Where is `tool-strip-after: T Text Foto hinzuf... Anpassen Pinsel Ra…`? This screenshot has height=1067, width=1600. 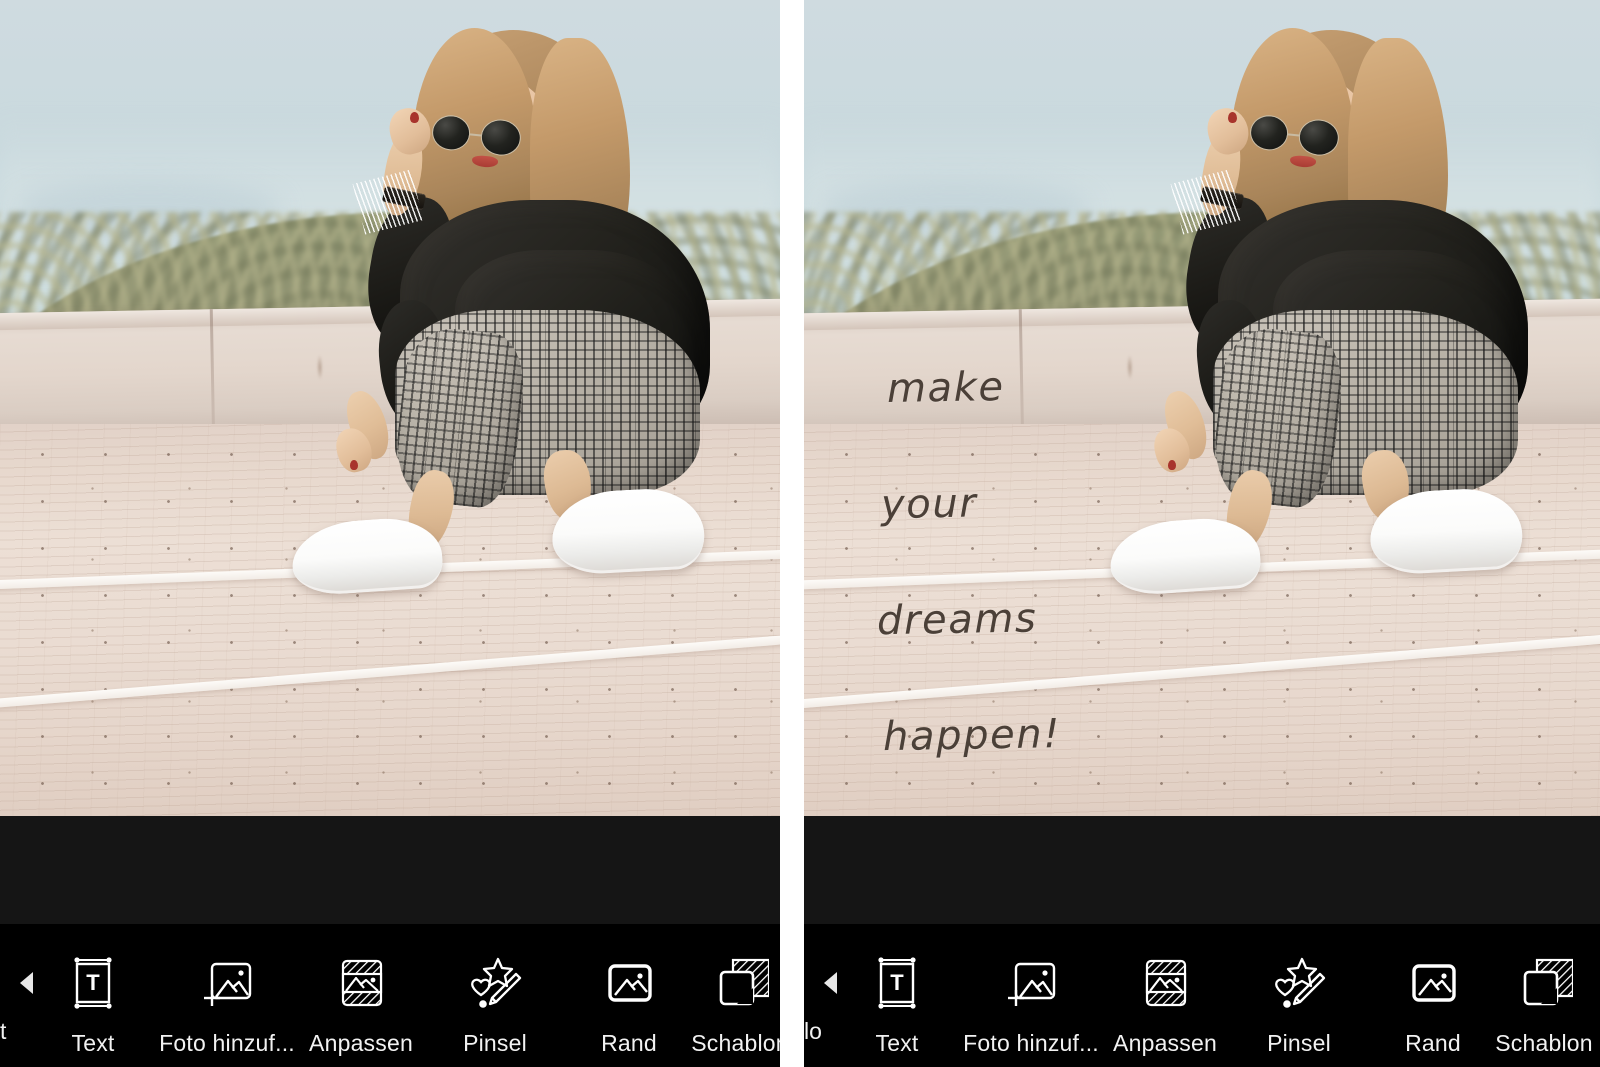
tool-strip-after: T Text Foto hinzuf... Anpassen Pinsel Ra… is located at coordinates (1198, 995).